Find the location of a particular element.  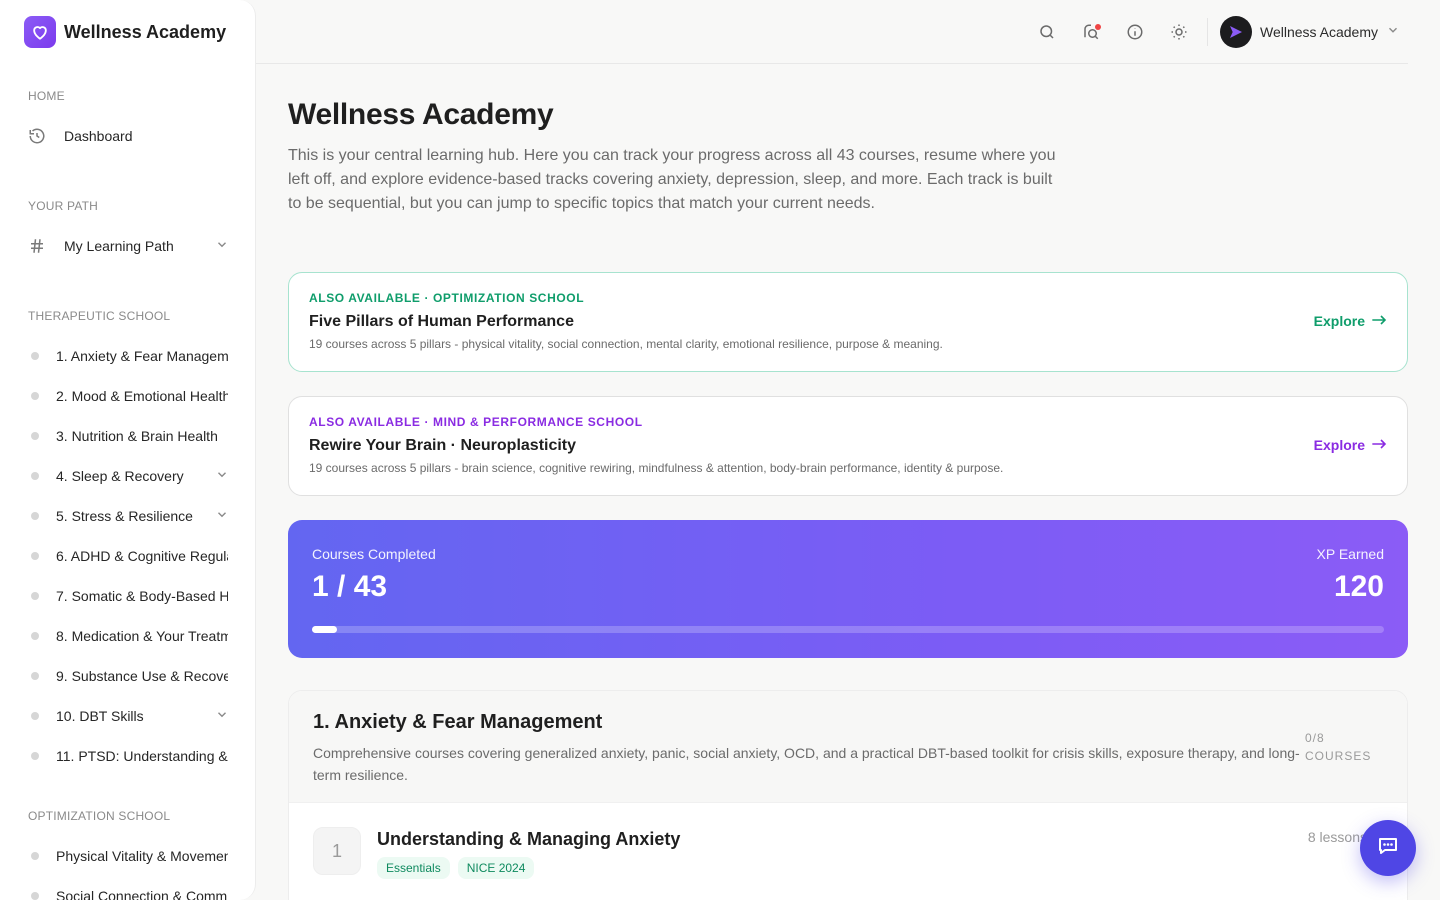

sidebar-item-label: 5. Stress & Resilience is located at coordinates (124, 516).